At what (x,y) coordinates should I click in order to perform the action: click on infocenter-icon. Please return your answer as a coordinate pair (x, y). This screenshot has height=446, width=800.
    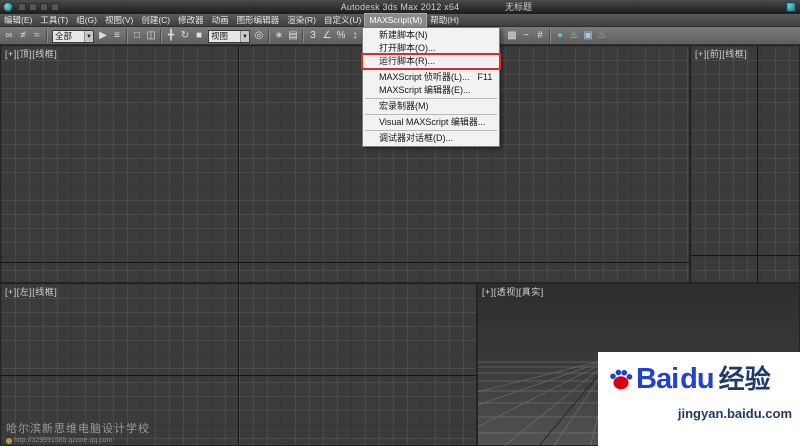
    Looking at the image, I should click on (791, 7).